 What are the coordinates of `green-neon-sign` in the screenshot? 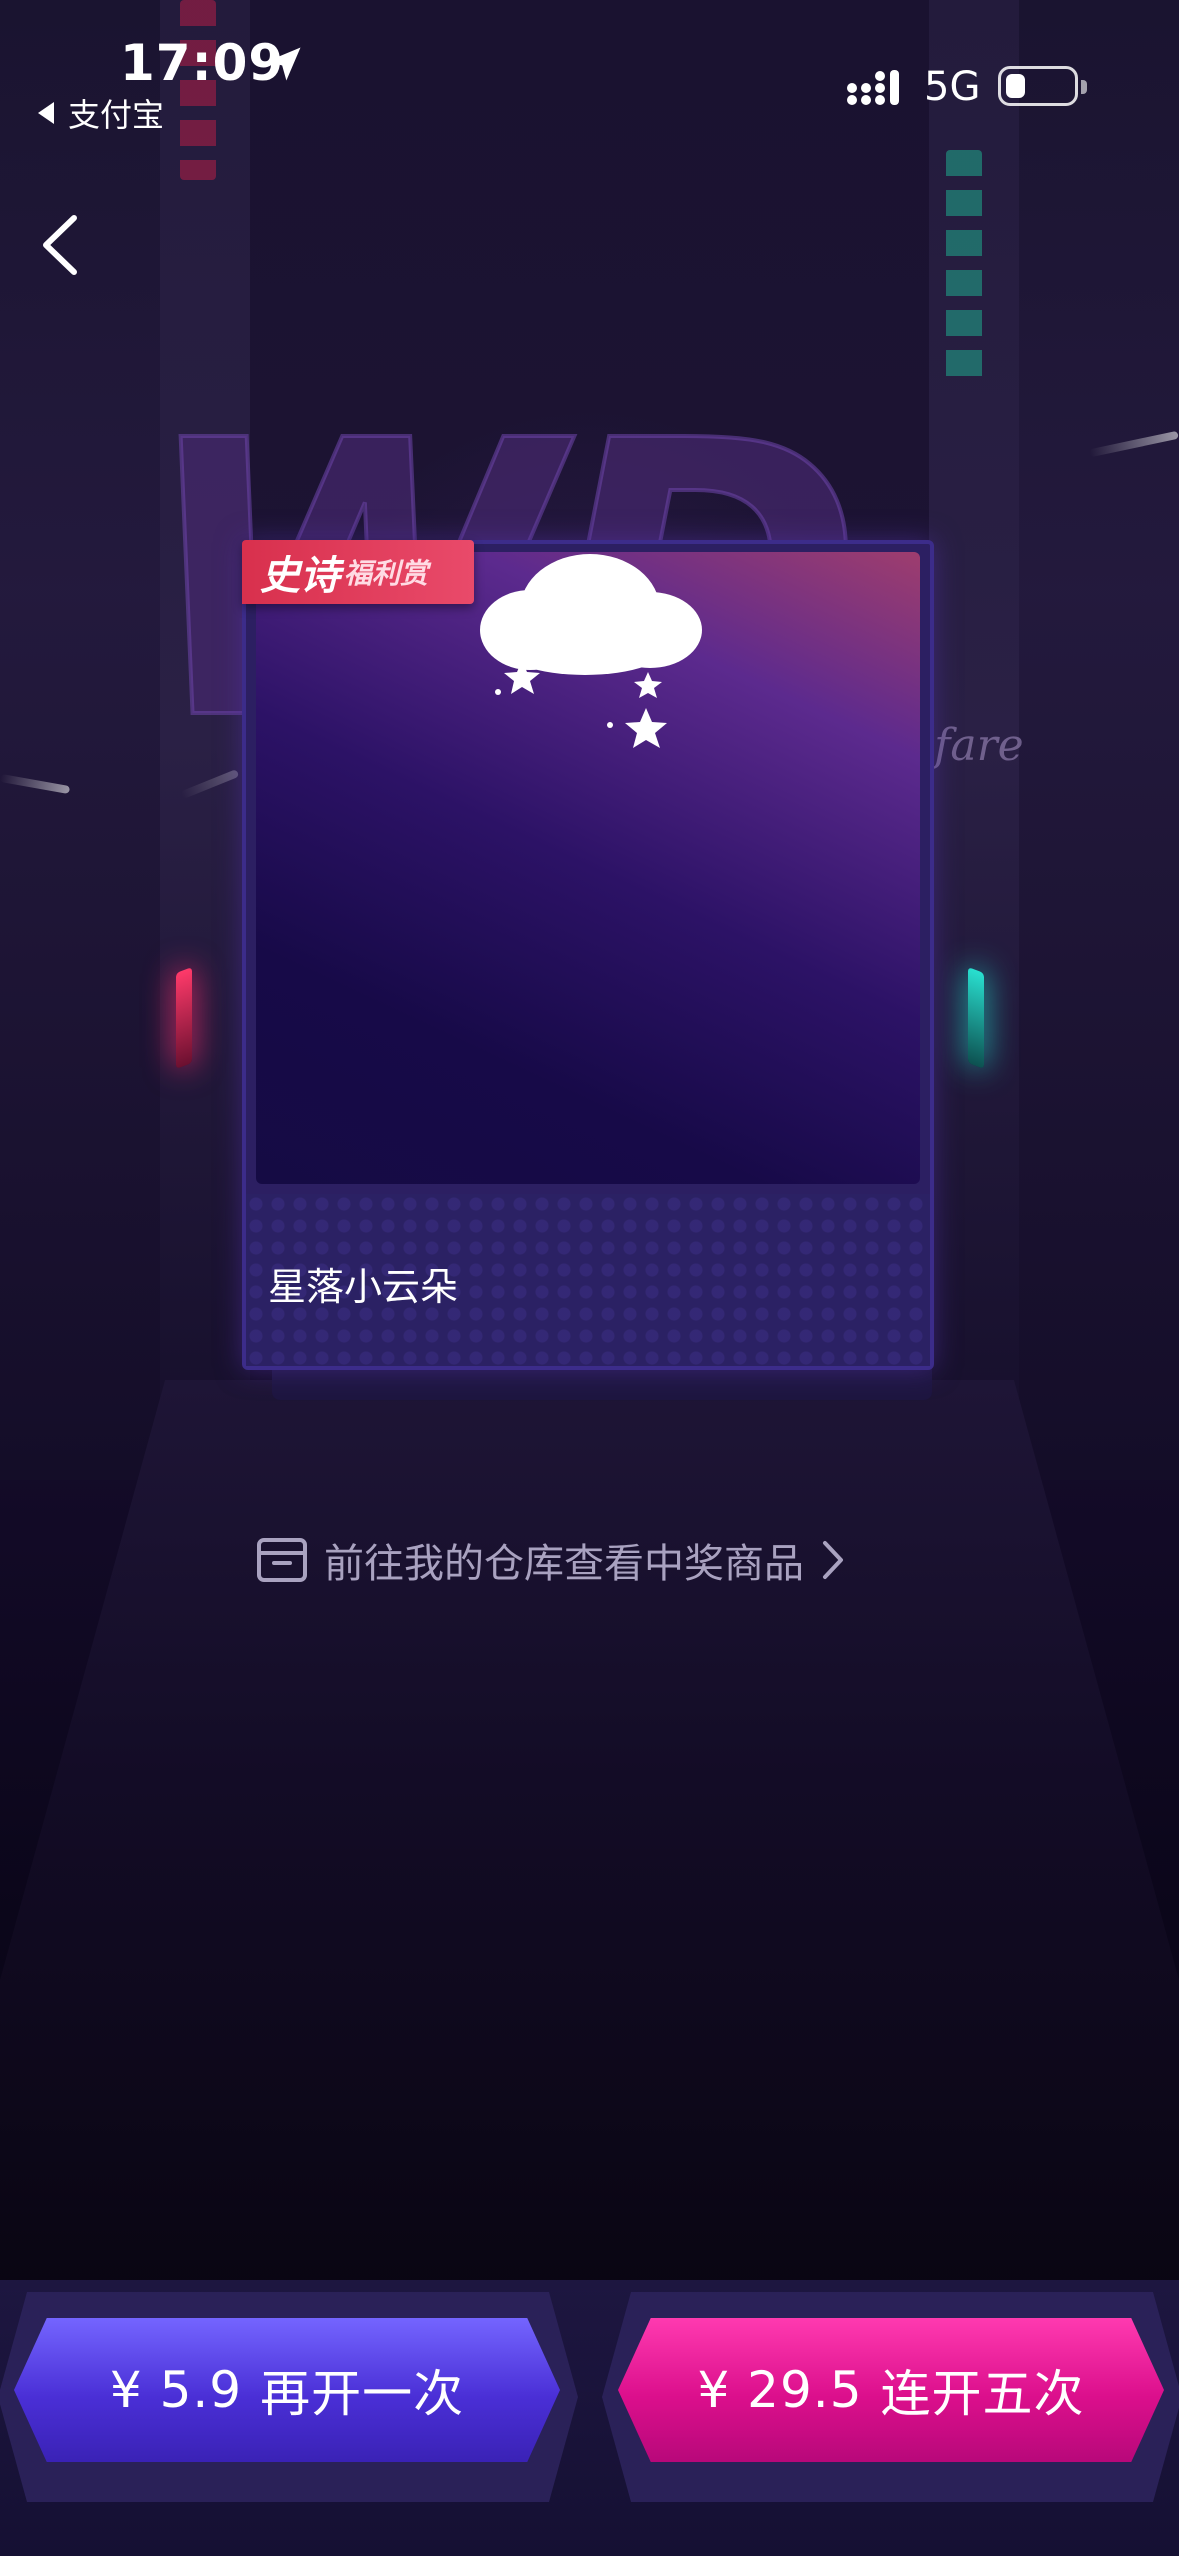 It's located at (964, 270).